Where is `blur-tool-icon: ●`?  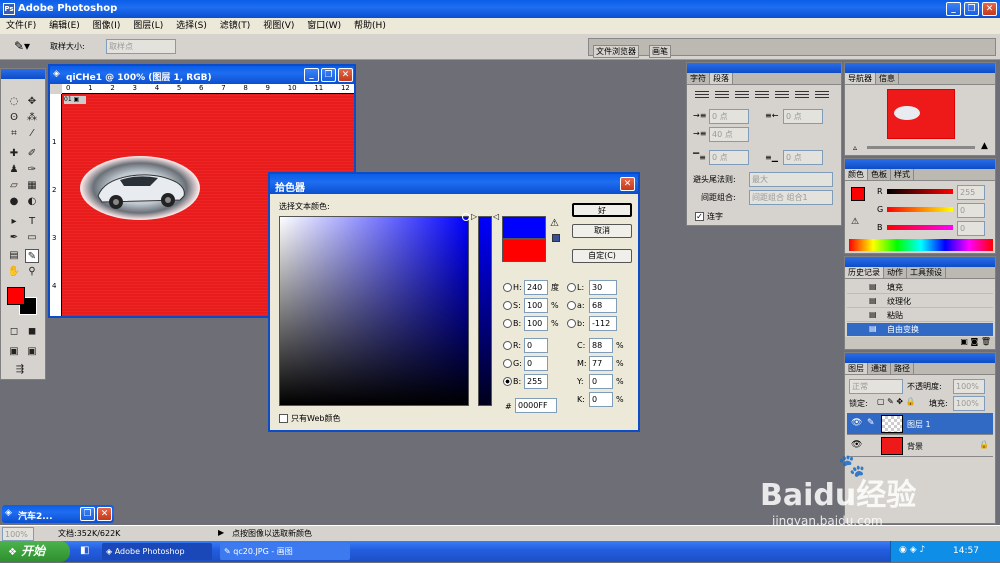
blur-tool-icon: ● is located at coordinates (14, 202).